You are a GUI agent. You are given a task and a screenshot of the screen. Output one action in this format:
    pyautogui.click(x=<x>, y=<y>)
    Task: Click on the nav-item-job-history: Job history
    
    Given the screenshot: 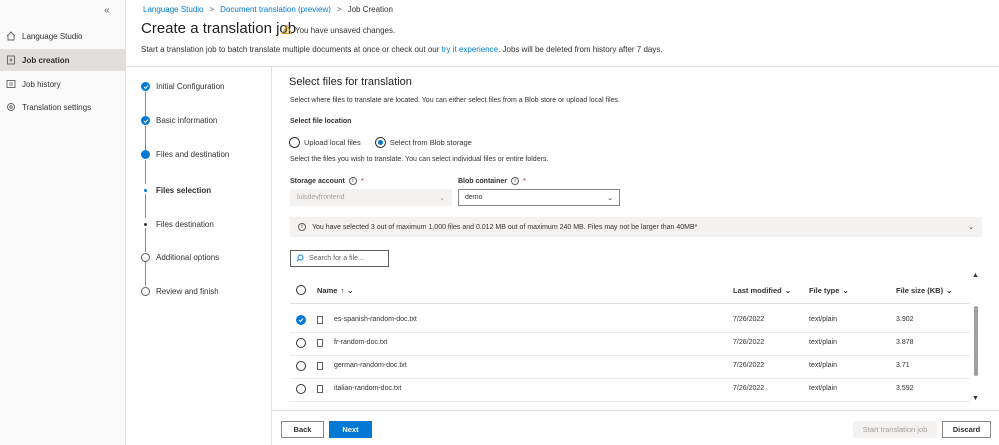 What is the action you would take?
    pyautogui.click(x=63, y=84)
    